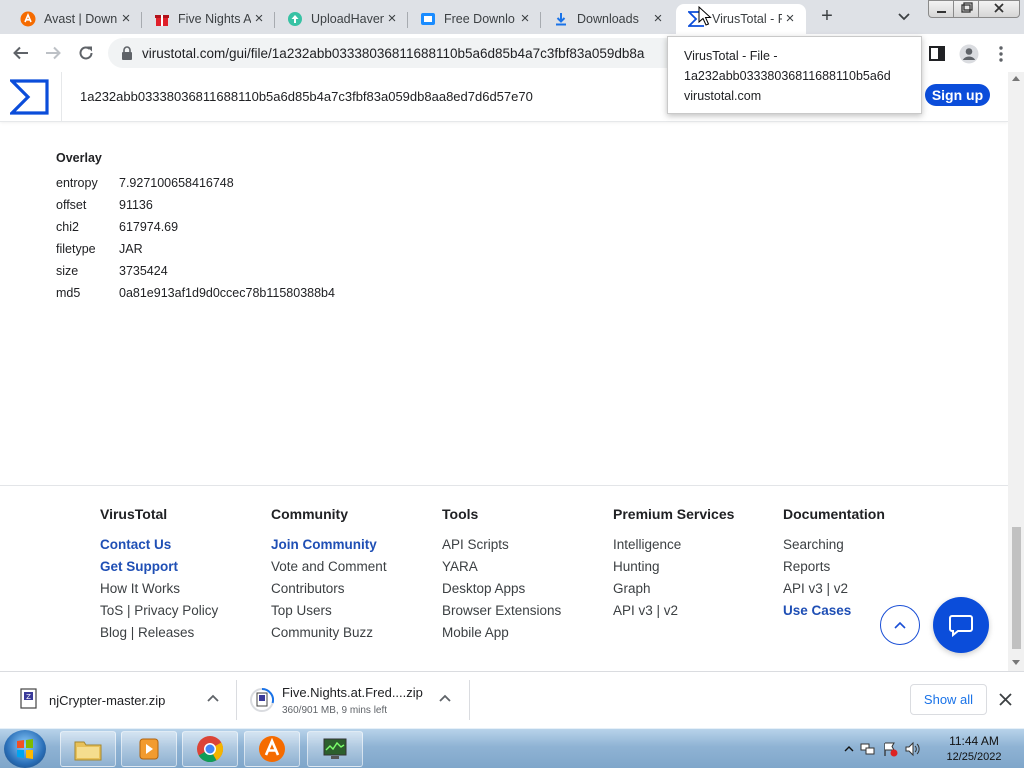  Describe the element at coordinates (21, 53) in the screenshot. I see `back-arrow-icon` at that location.